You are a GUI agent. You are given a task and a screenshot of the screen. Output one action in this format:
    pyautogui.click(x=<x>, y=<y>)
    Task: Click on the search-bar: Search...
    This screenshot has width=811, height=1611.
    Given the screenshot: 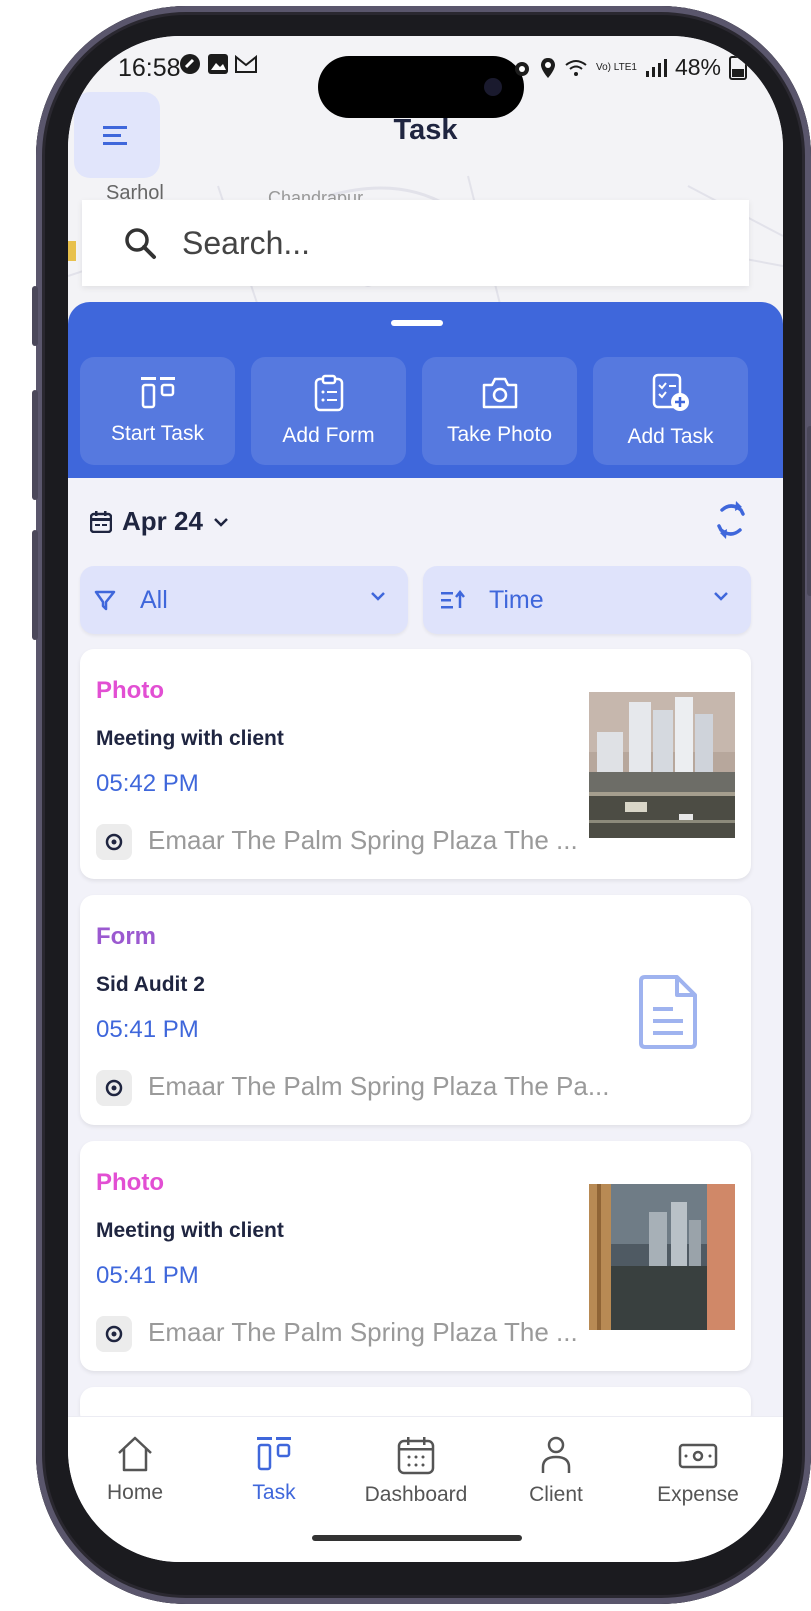 What is the action you would take?
    pyautogui.click(x=415, y=243)
    